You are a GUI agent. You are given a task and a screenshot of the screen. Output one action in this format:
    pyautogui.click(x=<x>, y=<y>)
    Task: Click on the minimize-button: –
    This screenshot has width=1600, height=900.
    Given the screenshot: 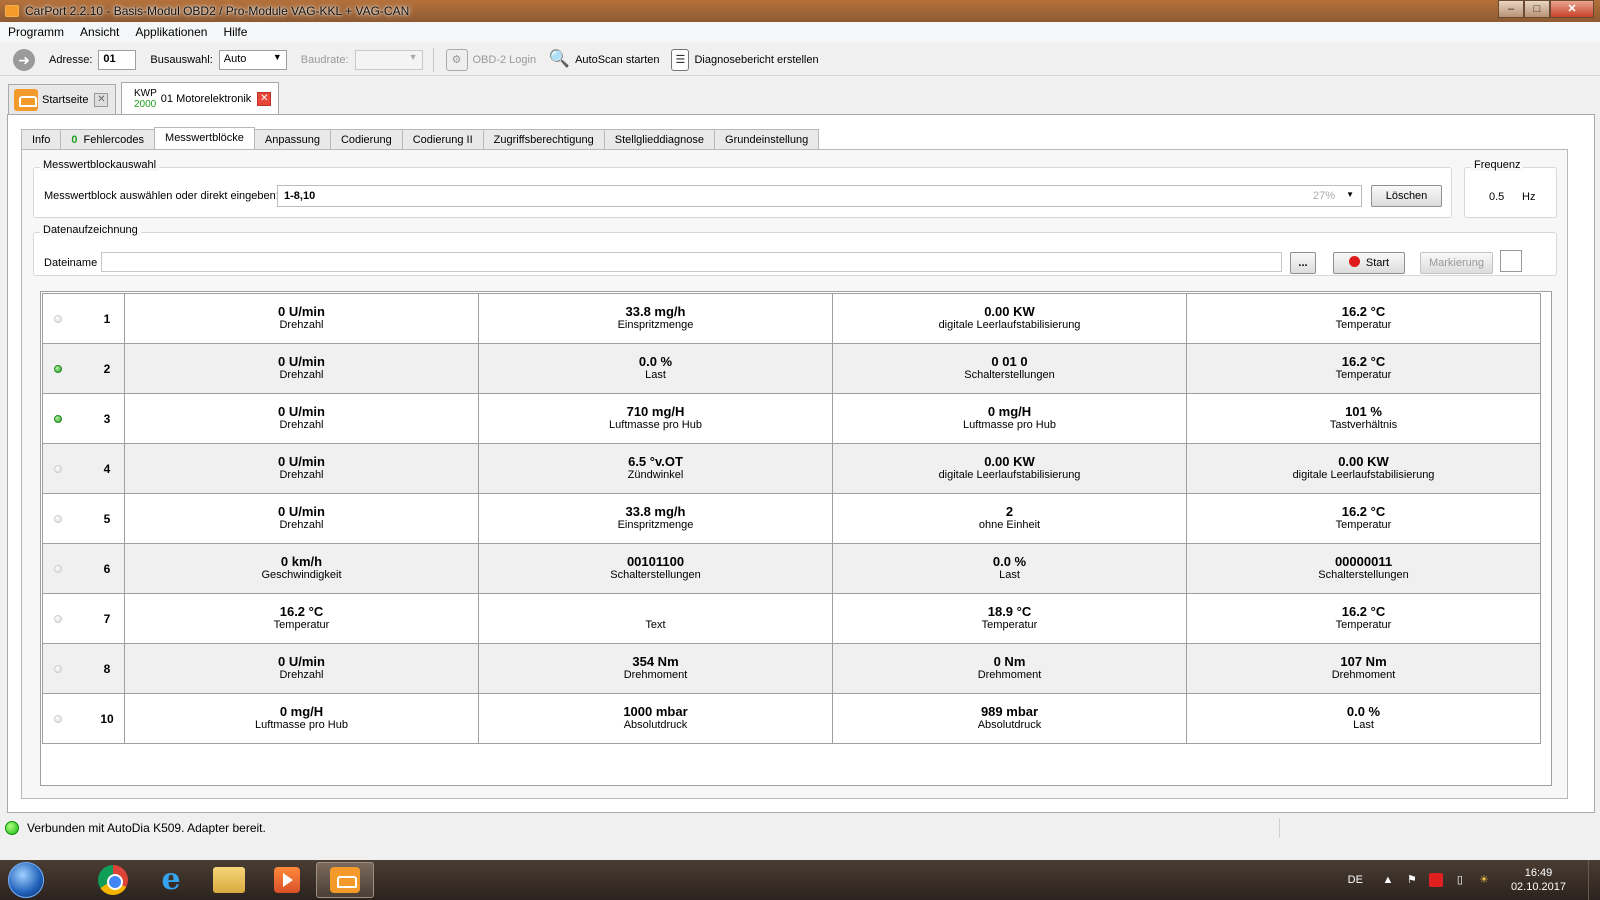 What is the action you would take?
    pyautogui.click(x=1511, y=9)
    